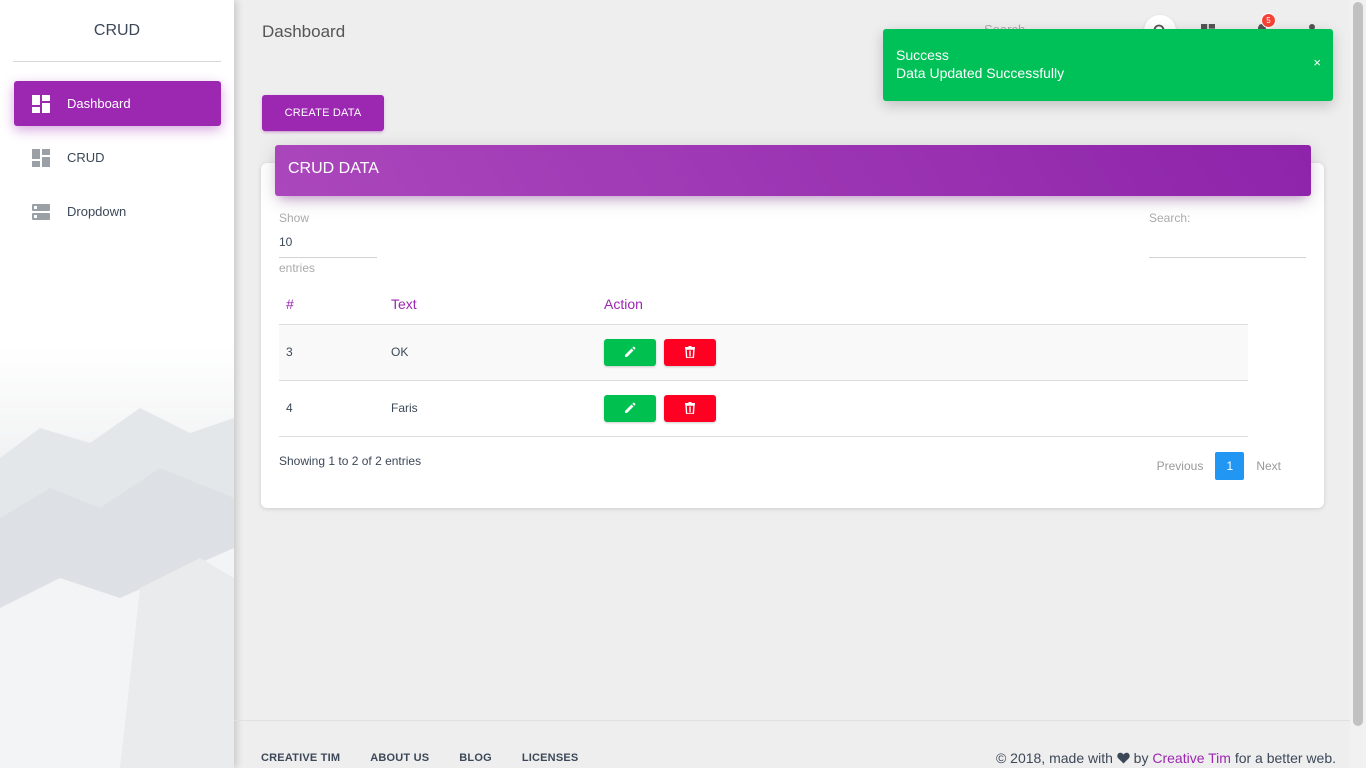 Image resolution: width=1366 pixels, height=768 pixels. I want to click on create-data-button: CREATE DATA, so click(323, 113).